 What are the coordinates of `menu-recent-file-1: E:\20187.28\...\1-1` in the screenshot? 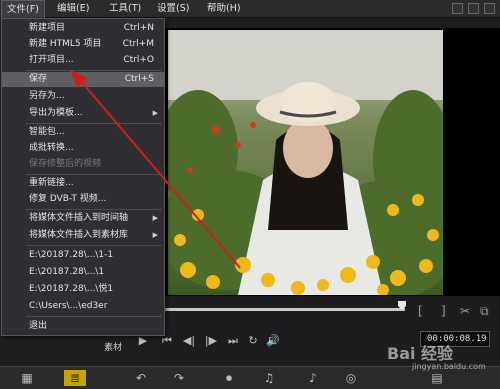 It's located at (83, 255).